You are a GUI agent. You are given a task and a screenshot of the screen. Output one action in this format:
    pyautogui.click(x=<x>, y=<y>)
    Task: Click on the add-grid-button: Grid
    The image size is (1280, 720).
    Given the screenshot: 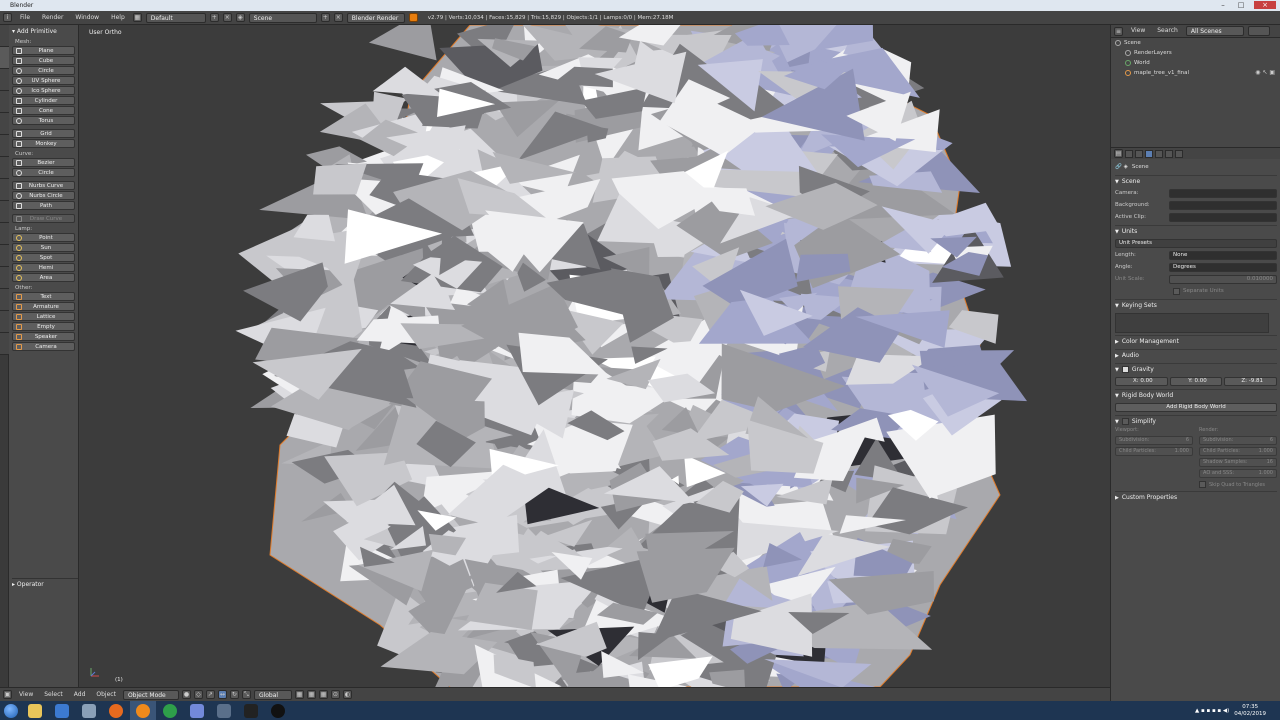 What is the action you would take?
    pyautogui.click(x=43, y=133)
    